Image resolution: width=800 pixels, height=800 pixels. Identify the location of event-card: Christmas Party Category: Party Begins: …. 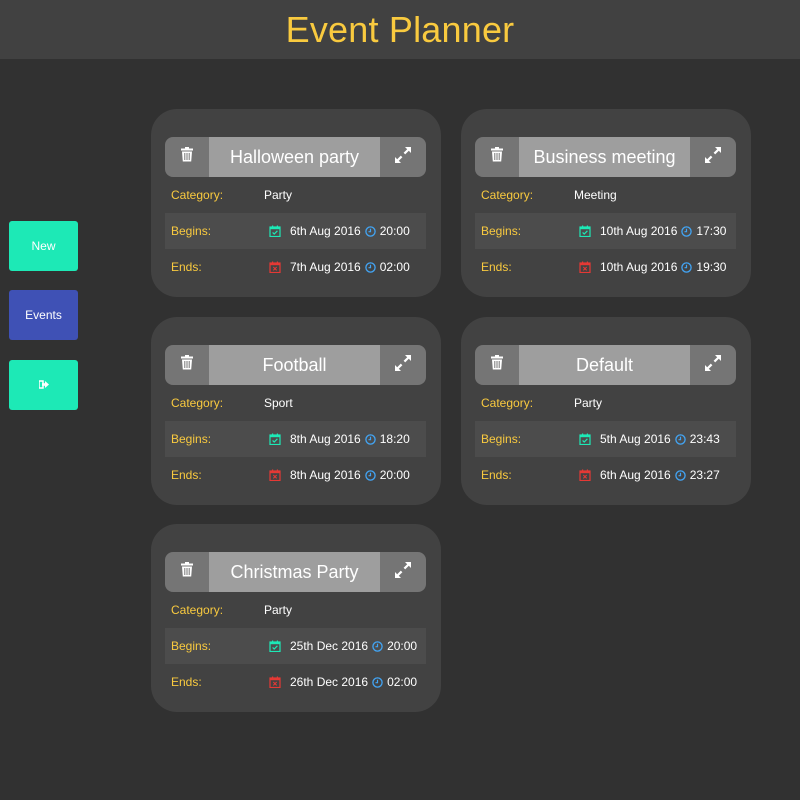
(296, 618).